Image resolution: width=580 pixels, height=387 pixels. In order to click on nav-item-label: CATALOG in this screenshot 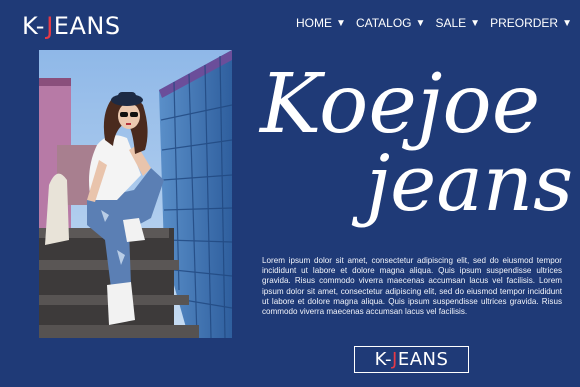, I will do `click(383, 23)`.